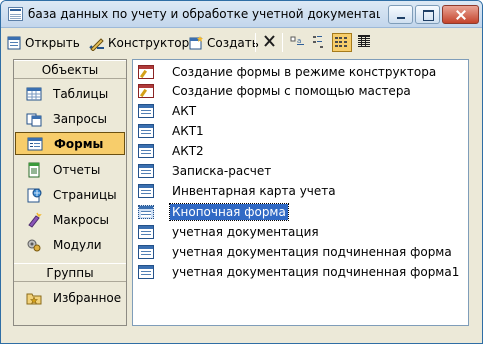 This screenshot has width=483, height=344. I want to click on query-icon, so click(34, 119).